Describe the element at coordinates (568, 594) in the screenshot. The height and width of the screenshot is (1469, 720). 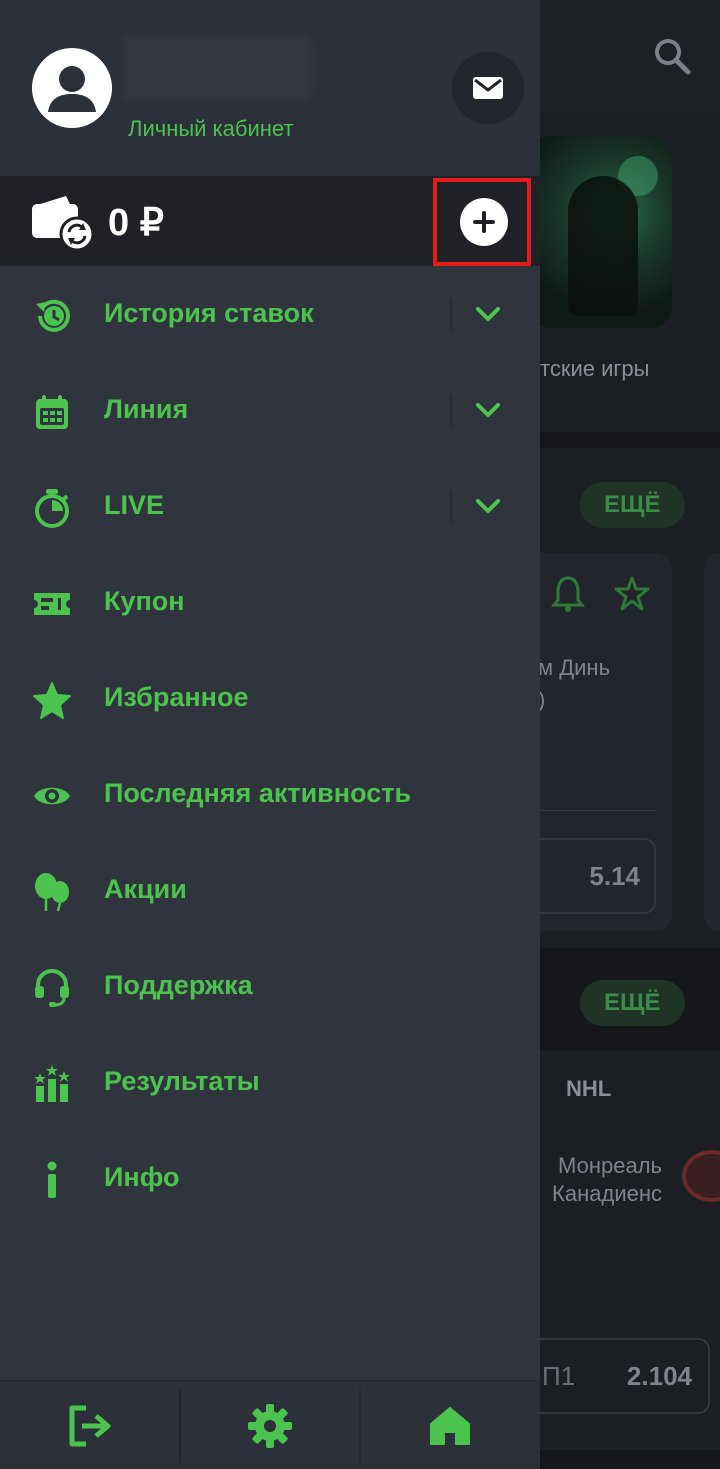
I see `bell-icon` at that location.